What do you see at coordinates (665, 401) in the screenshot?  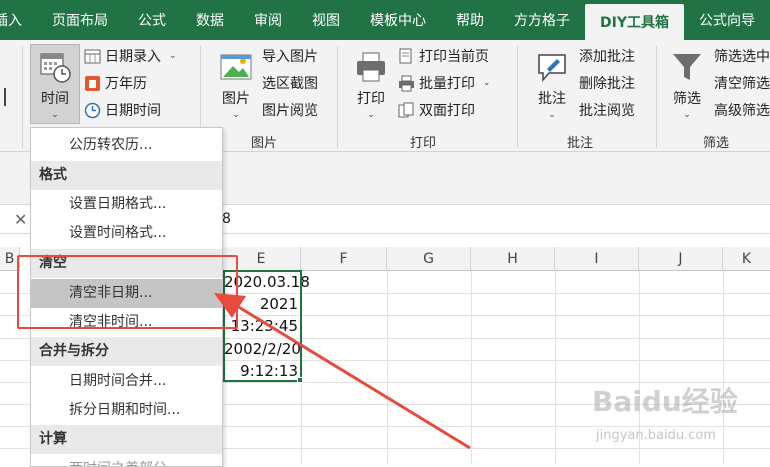 I see `baidu-watermark-logo: Baidu经验` at bounding box center [665, 401].